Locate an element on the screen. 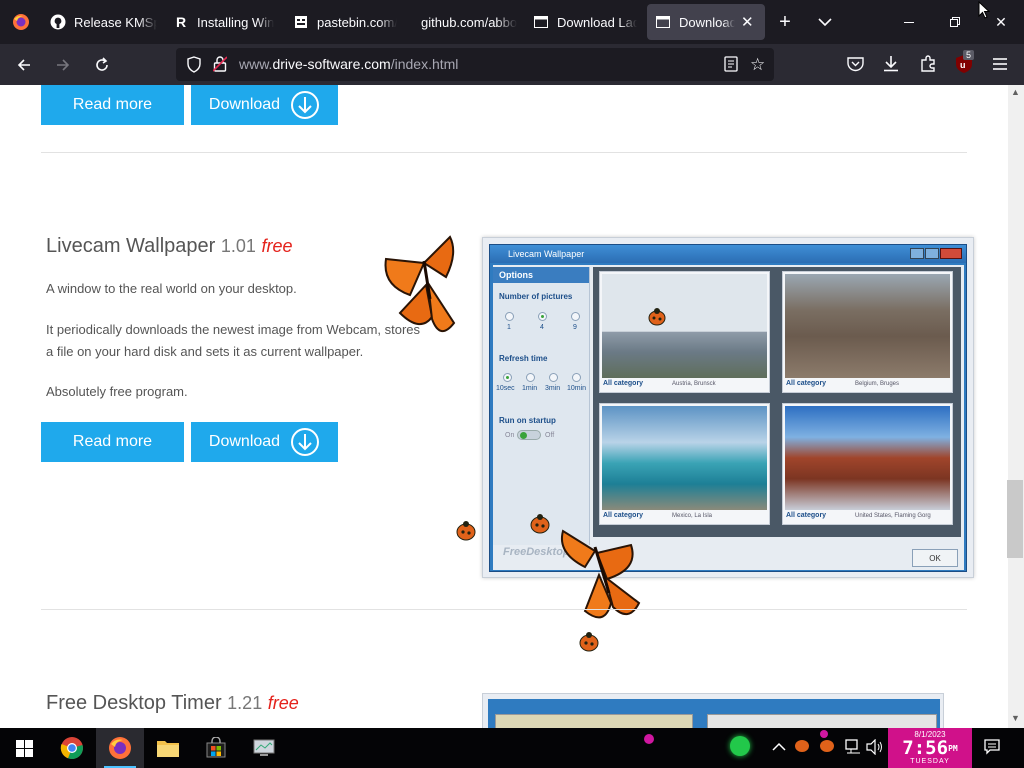 The height and width of the screenshot is (768, 1024). downloads-icon is located at coordinates (891, 66).